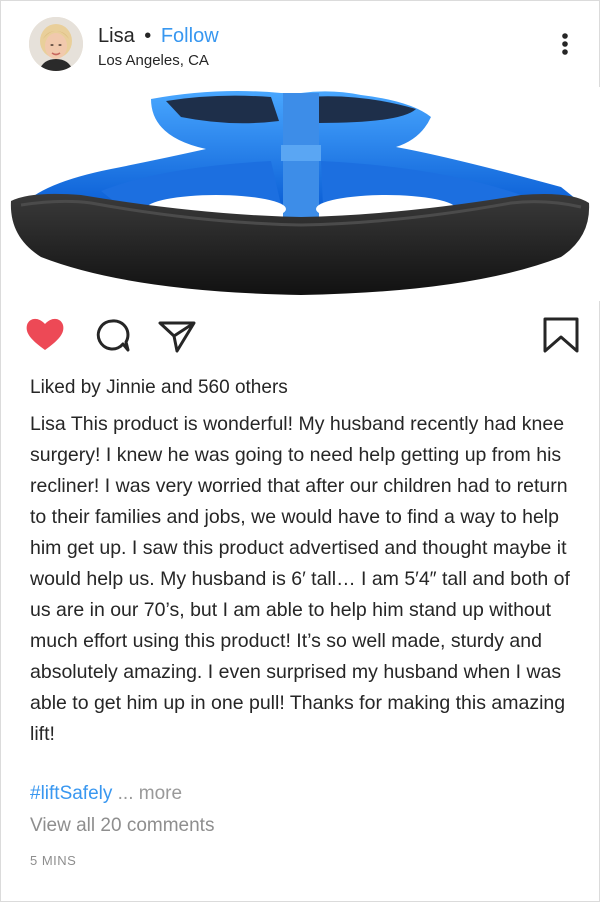  Describe the element at coordinates (300, 44) in the screenshot. I see `post-header: Lisa • Follow Los Angeles, CA` at that location.